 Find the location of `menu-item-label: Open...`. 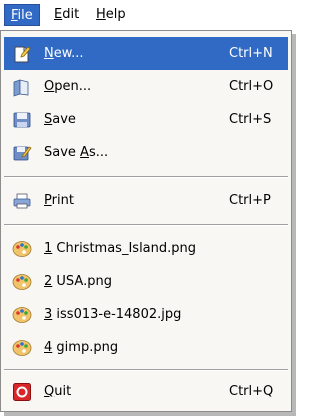

menu-item-label: Open... is located at coordinates (68, 86).